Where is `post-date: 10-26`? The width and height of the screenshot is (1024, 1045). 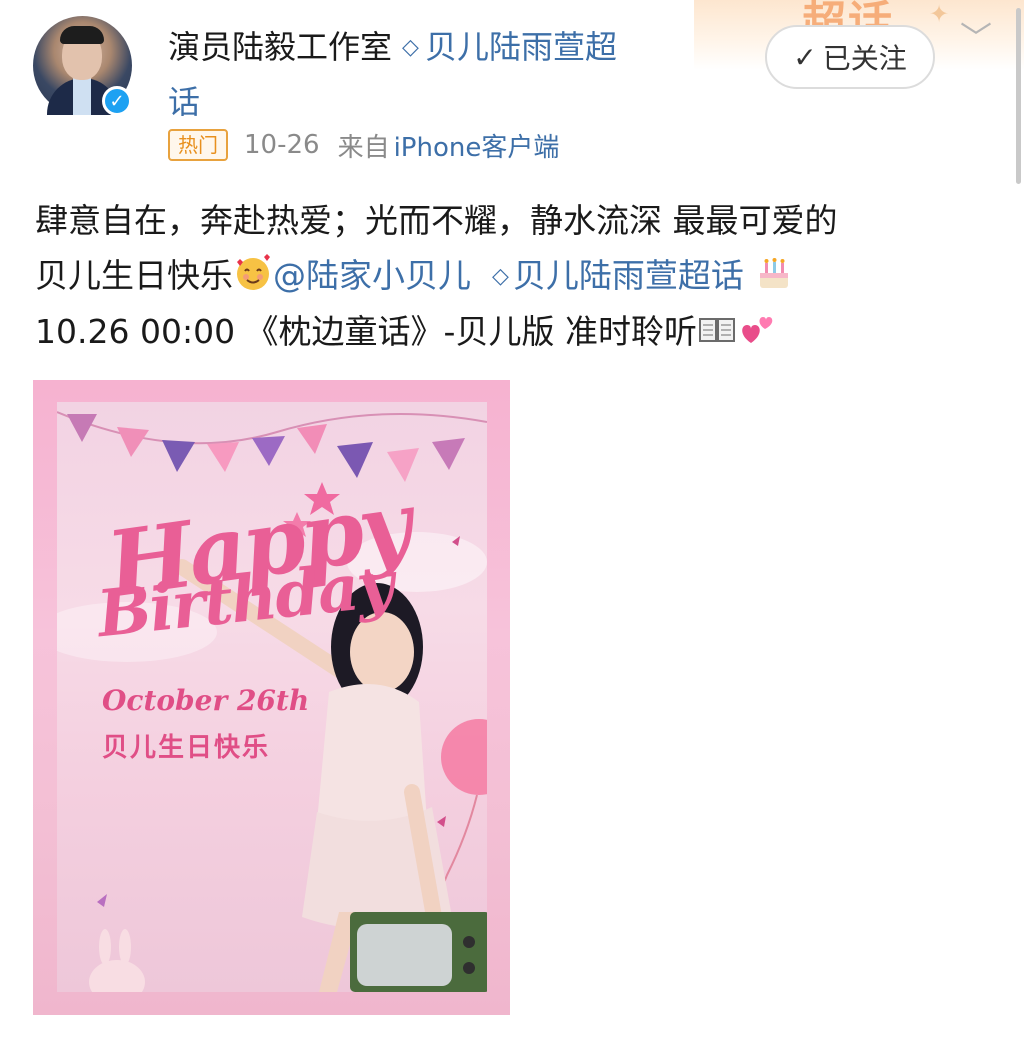 post-date: 10-26 is located at coordinates (282, 145).